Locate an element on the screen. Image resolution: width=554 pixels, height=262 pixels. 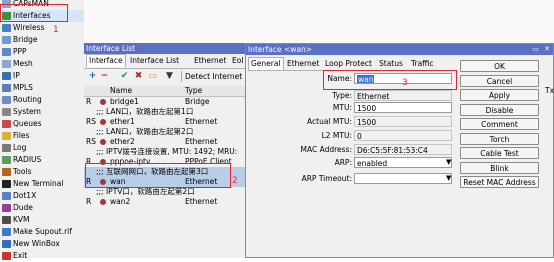
sidebar-item-radius: RADIUS is located at coordinates (42, 160).